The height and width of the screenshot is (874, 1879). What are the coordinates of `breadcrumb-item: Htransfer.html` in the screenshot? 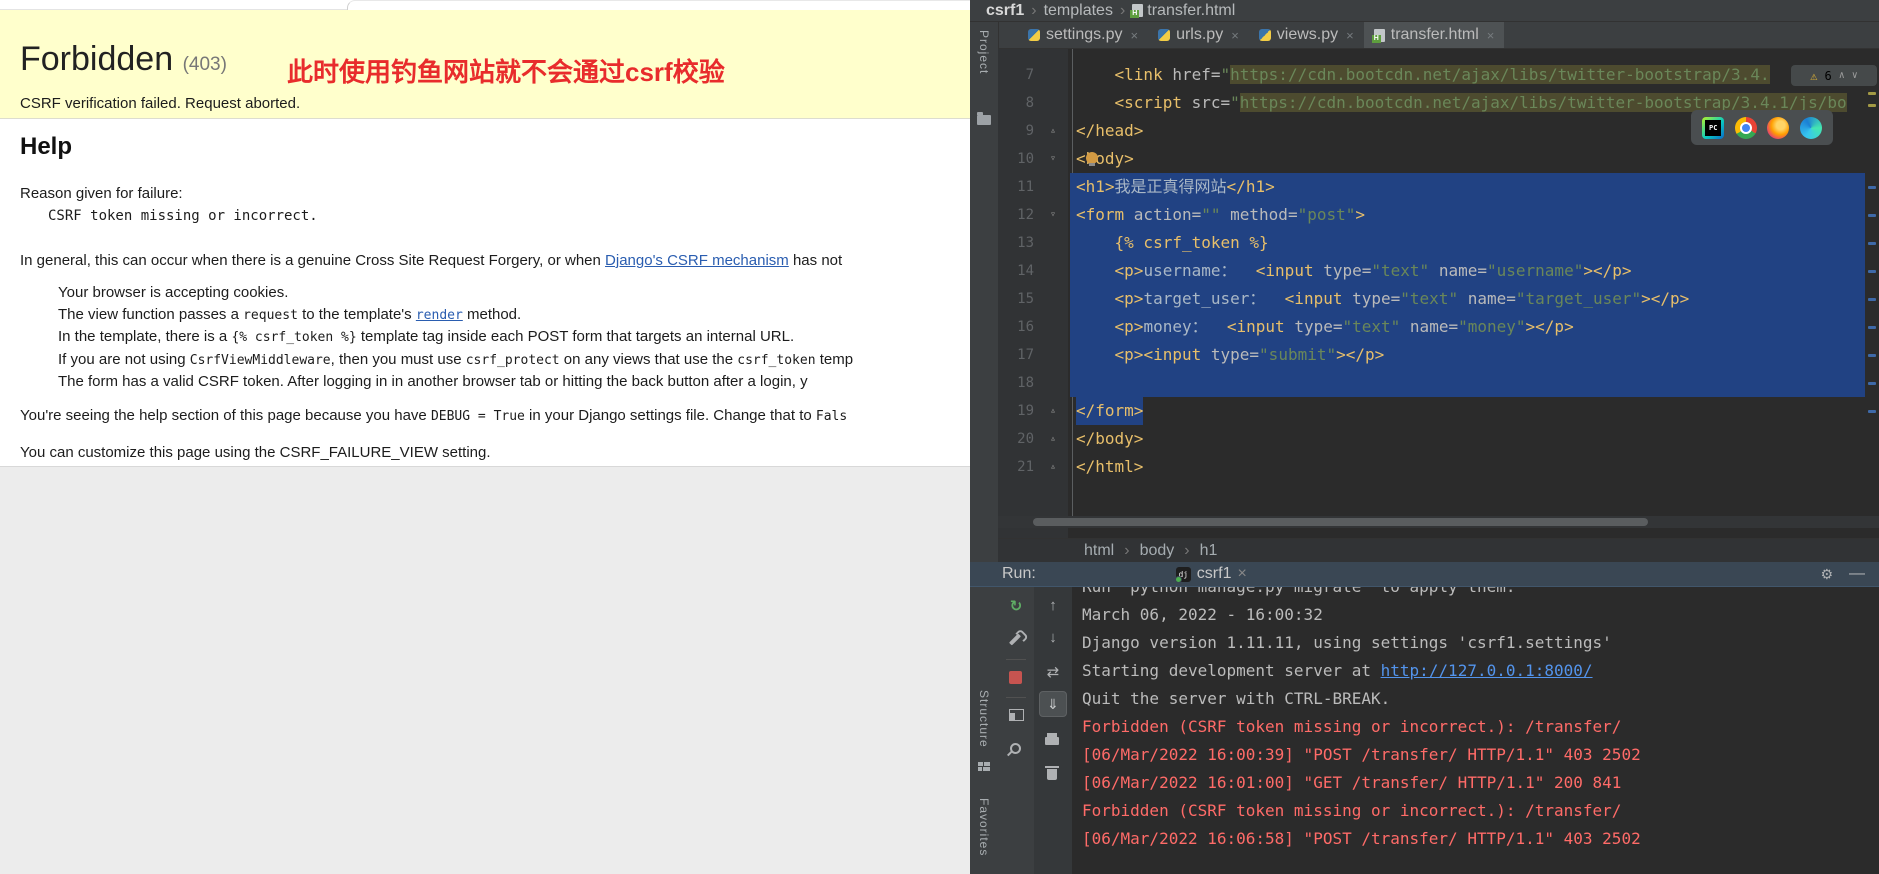 It's located at (1182, 11).